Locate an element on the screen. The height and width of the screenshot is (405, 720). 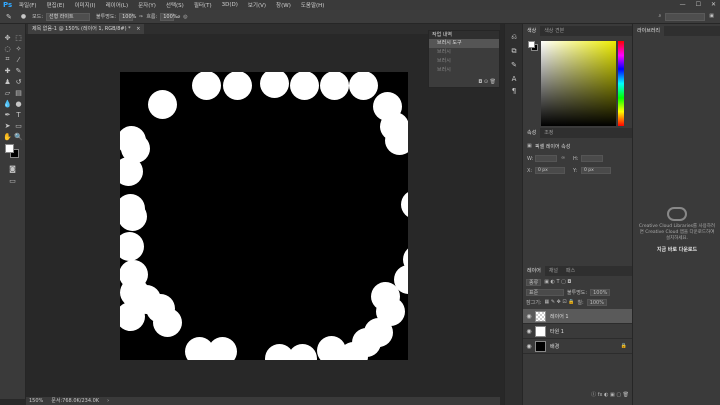
layer-name: 배경 is located at coordinates (554, 346).